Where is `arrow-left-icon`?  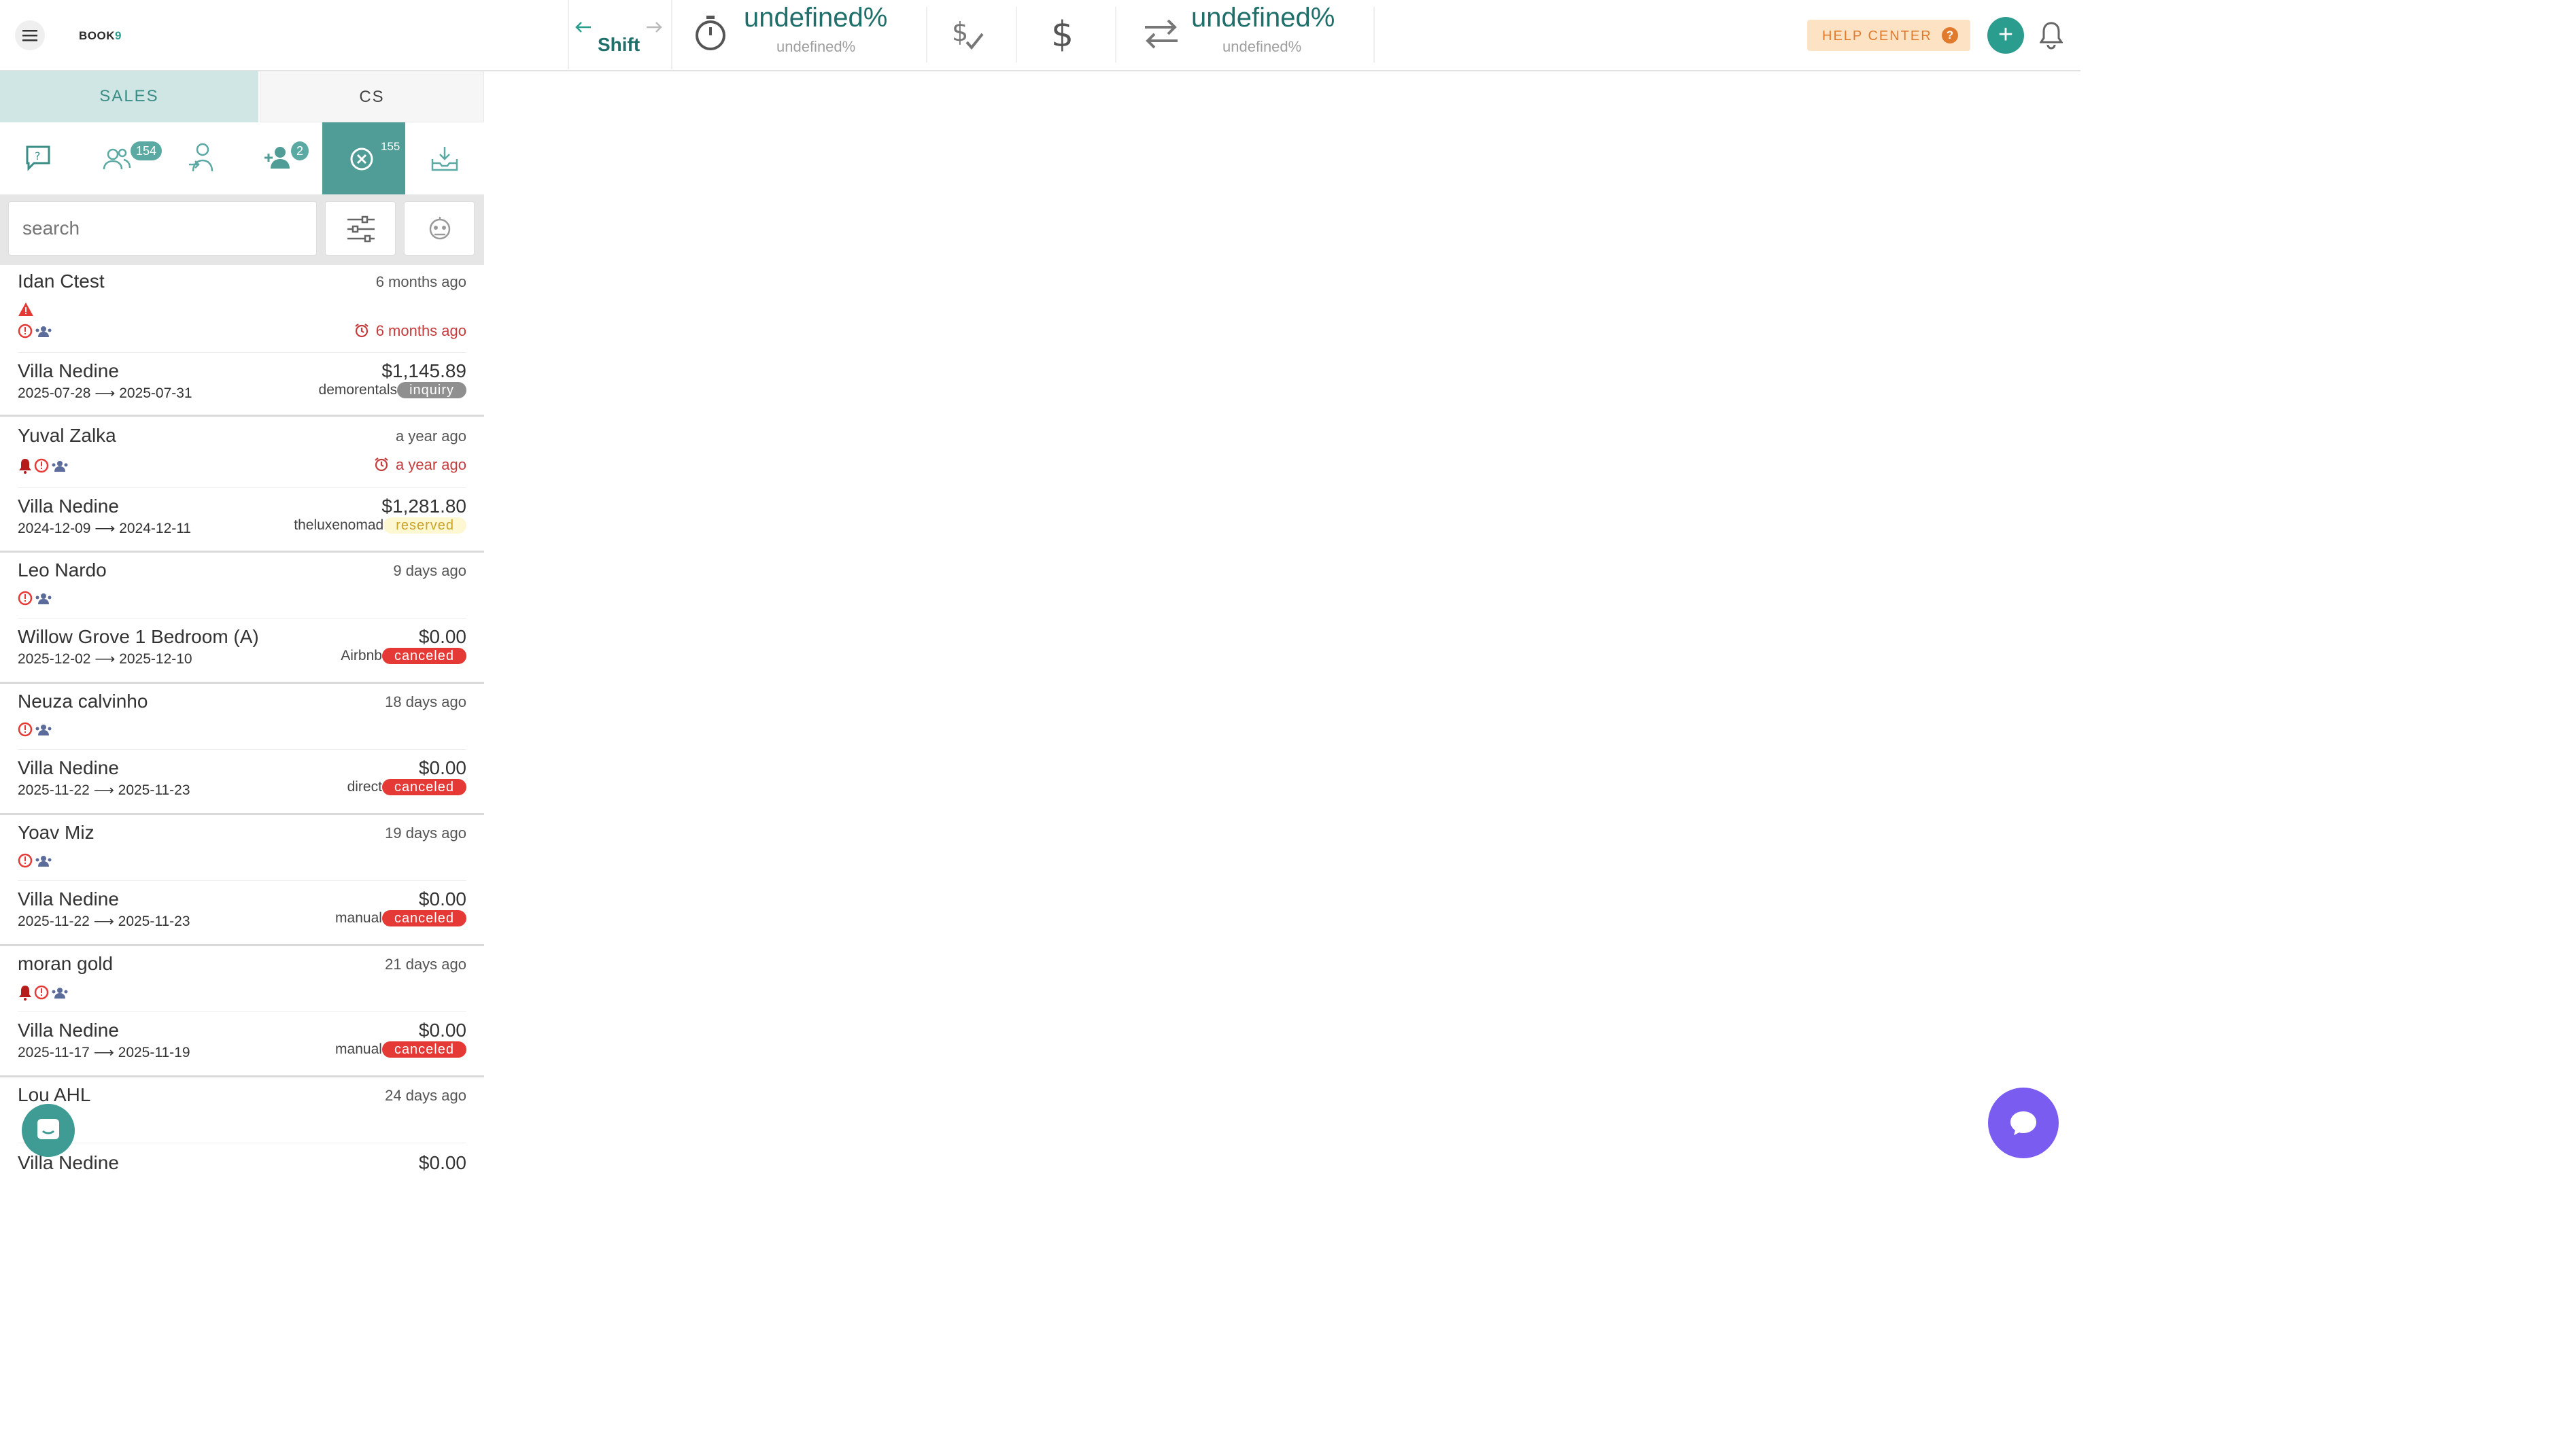
arrow-left-icon is located at coordinates (583, 27).